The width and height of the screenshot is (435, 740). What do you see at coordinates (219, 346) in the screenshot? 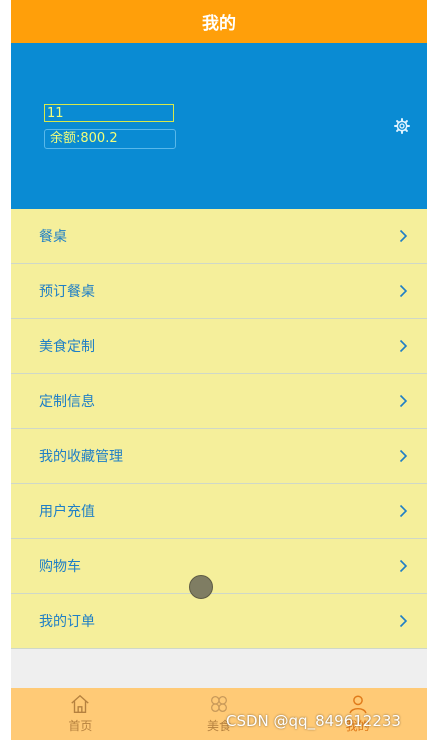
I see `menu-item-food-custom: 美食定制` at bounding box center [219, 346].